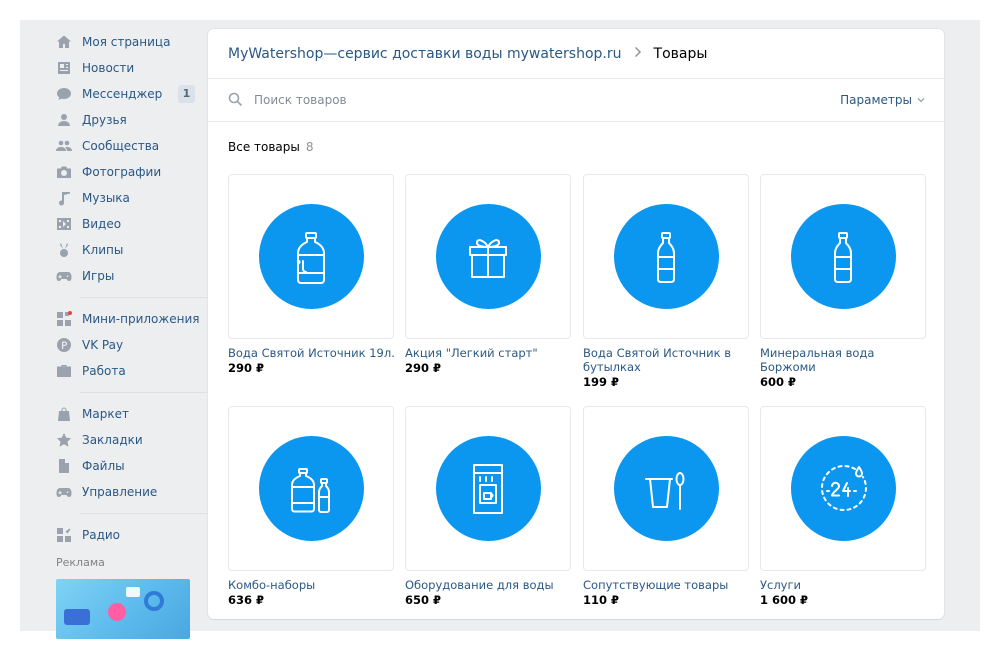  I want to click on sidebar-item-label: Мини-приложения, so click(141, 319).